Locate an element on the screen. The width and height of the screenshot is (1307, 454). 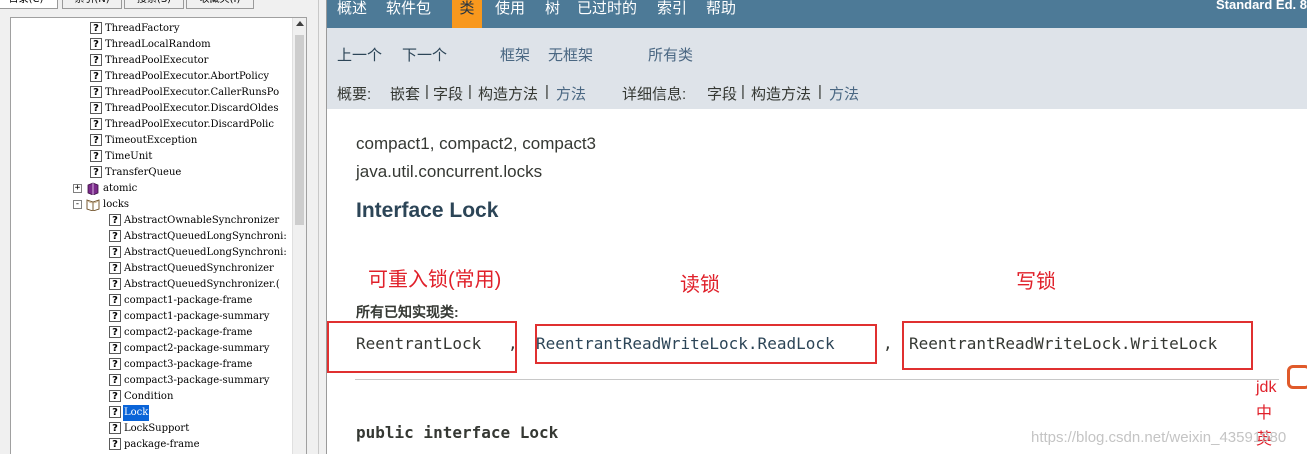
implementing-classes-label: 所有已知实现类: is located at coordinates (407, 312).